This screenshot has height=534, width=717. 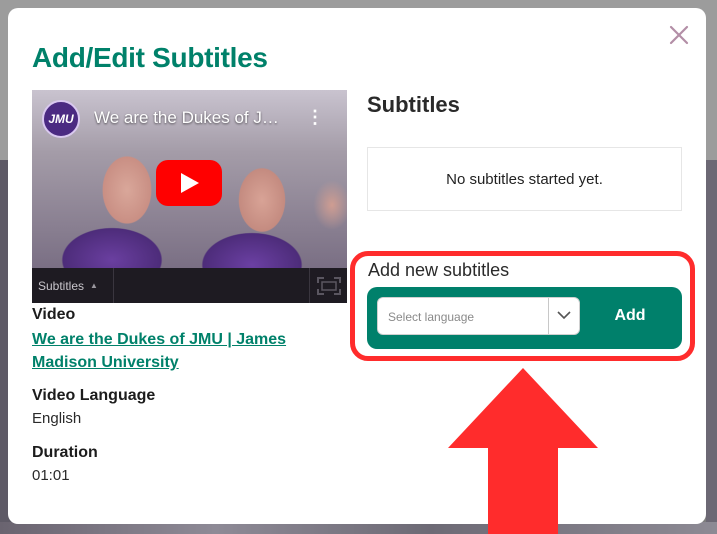 I want to click on play-button, so click(x=189, y=183).